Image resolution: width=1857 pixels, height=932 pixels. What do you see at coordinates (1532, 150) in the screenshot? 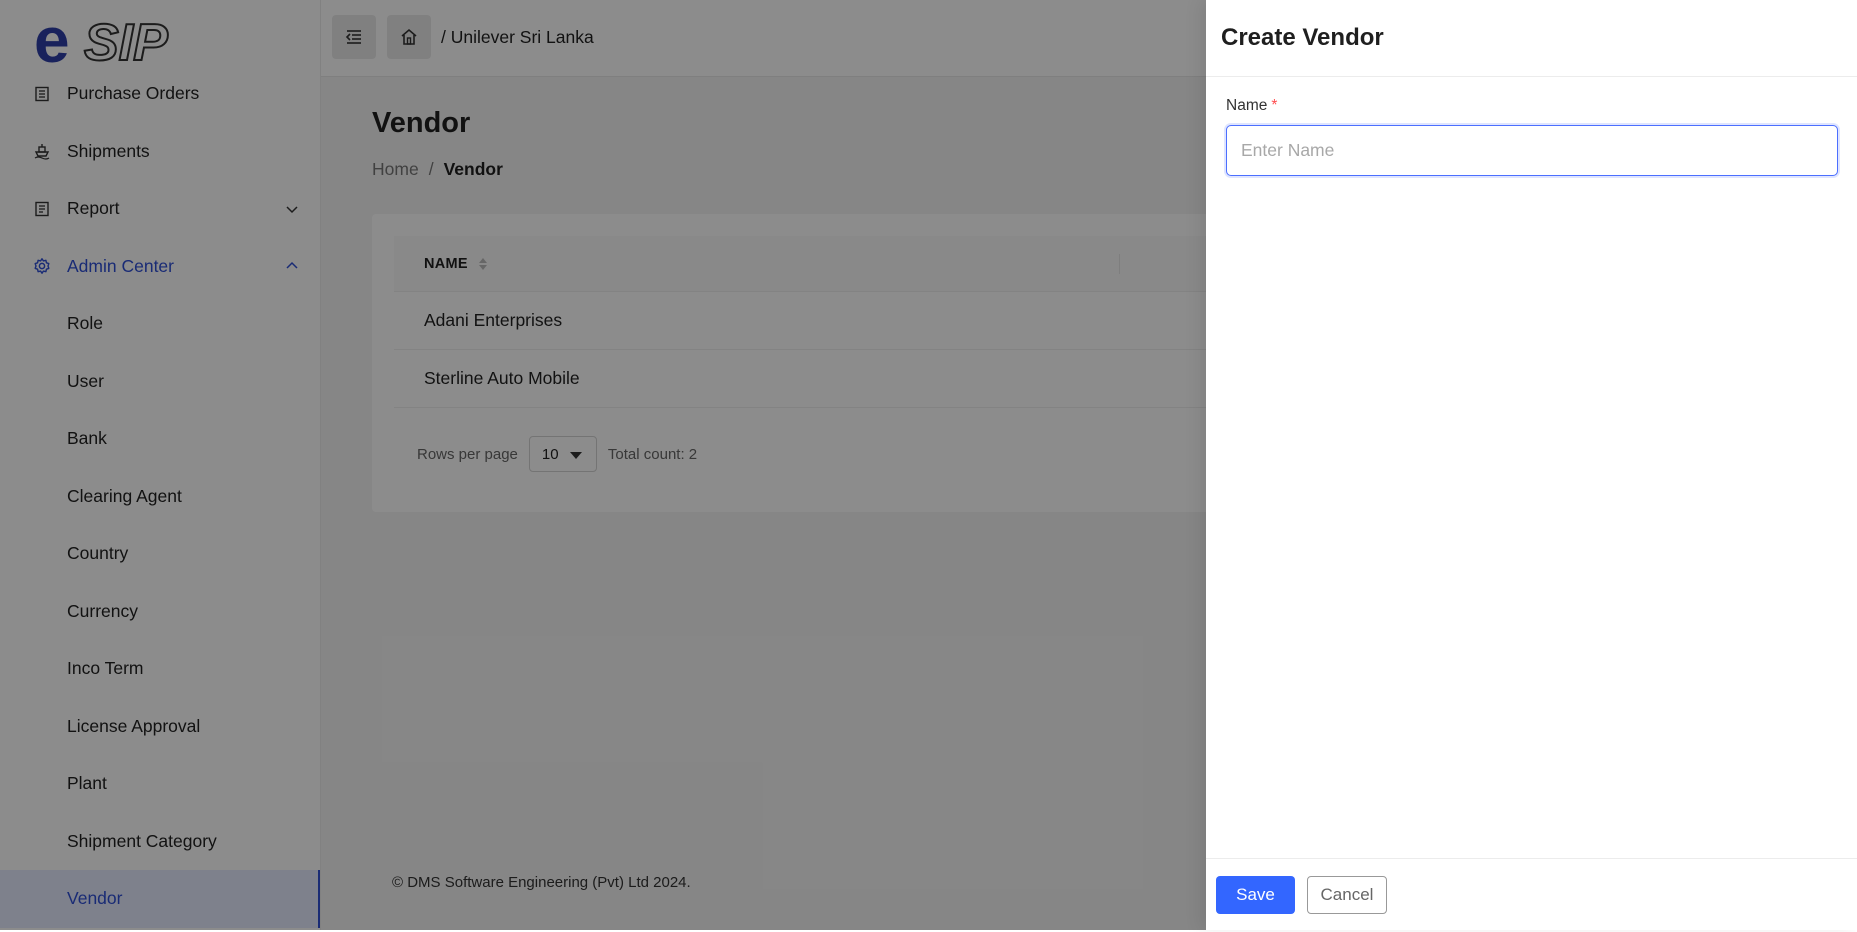
I see `name-input` at bounding box center [1532, 150].